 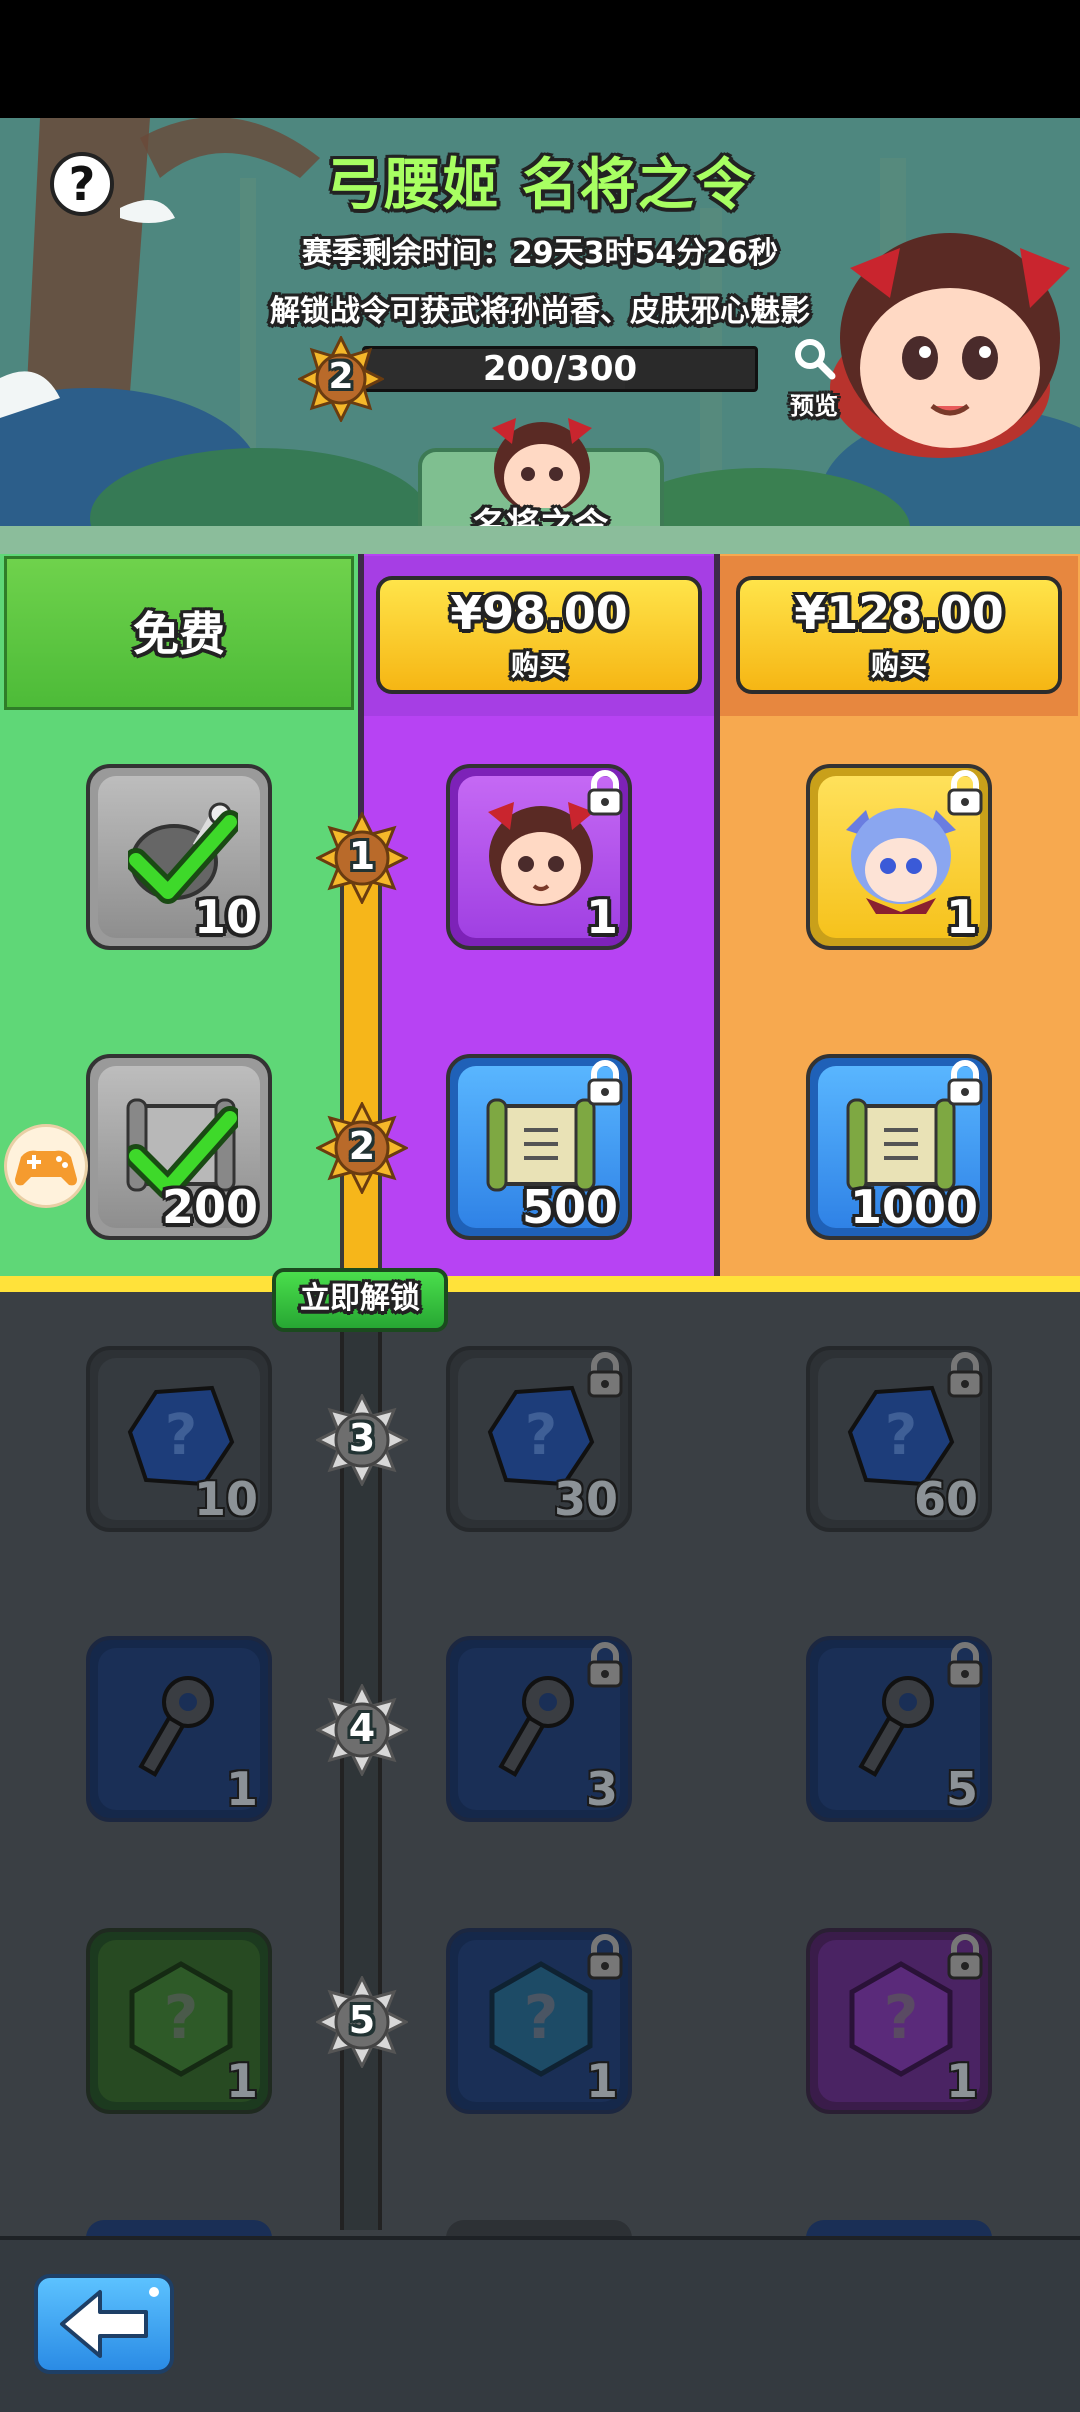 What do you see at coordinates (209, 1207) in the screenshot?
I see `reward-count: 200` at bounding box center [209, 1207].